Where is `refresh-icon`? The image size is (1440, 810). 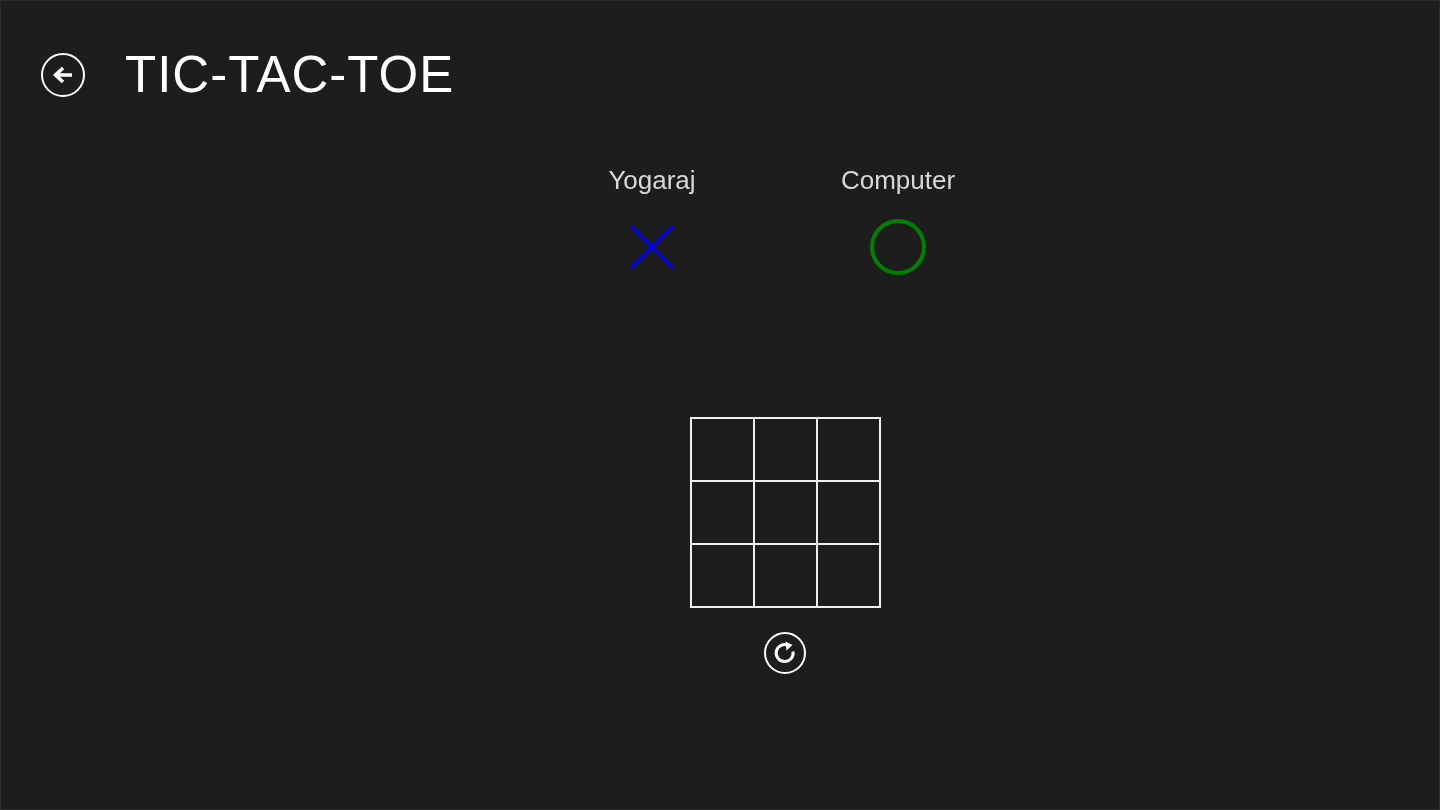 refresh-icon is located at coordinates (785, 653).